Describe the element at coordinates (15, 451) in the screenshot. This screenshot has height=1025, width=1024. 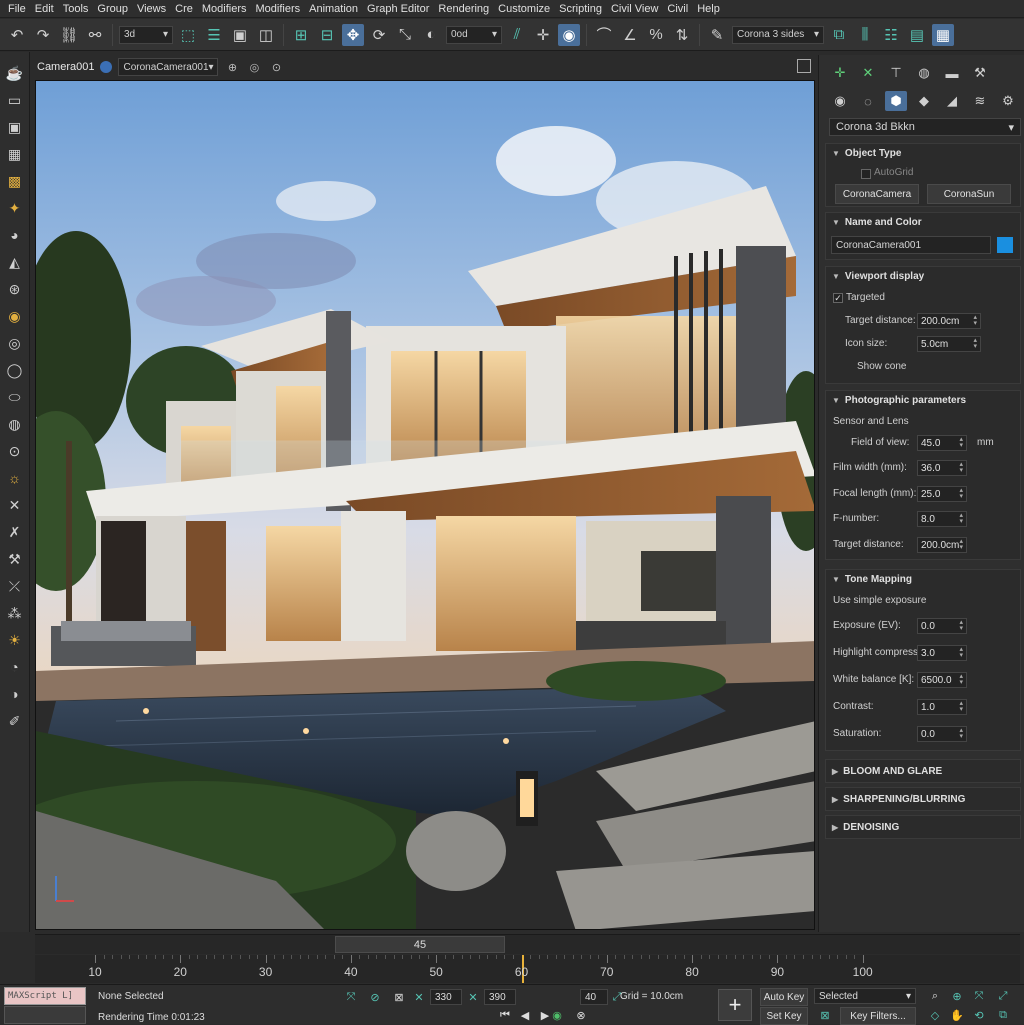
I see `helper-icon: ⊙` at that location.